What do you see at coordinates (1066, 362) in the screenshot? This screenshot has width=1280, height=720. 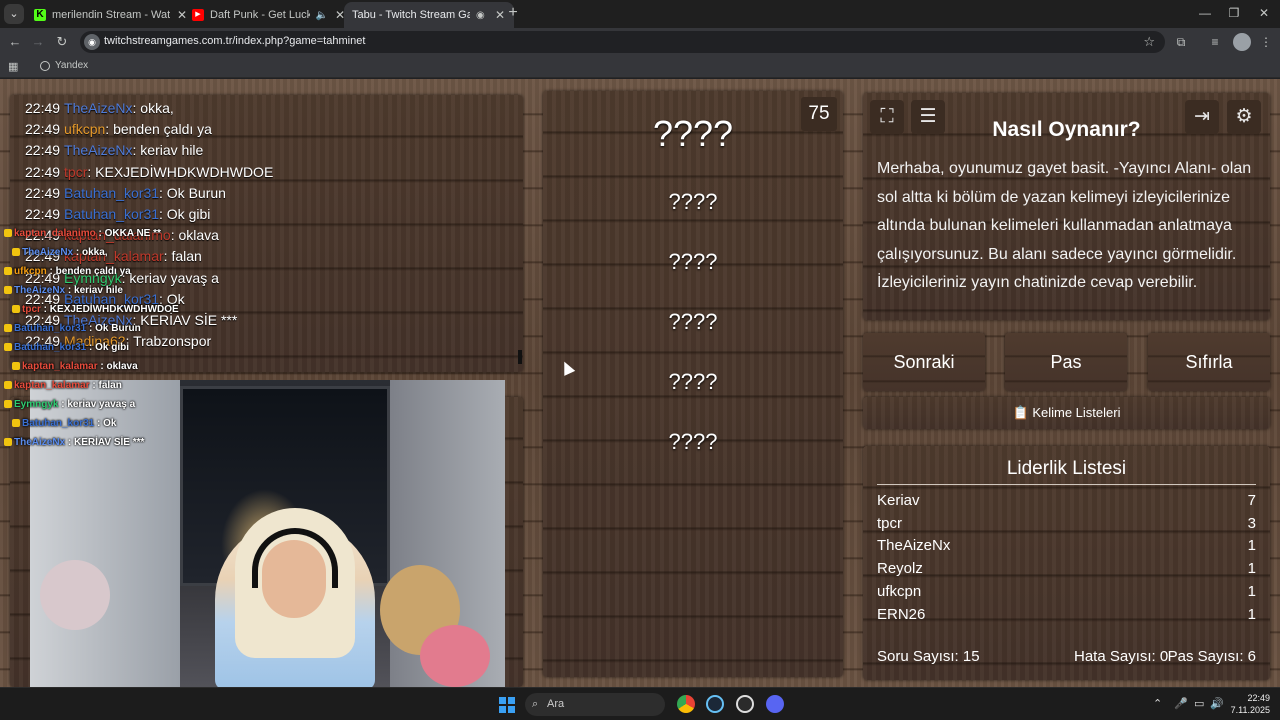 I see `pass-button: Pas` at bounding box center [1066, 362].